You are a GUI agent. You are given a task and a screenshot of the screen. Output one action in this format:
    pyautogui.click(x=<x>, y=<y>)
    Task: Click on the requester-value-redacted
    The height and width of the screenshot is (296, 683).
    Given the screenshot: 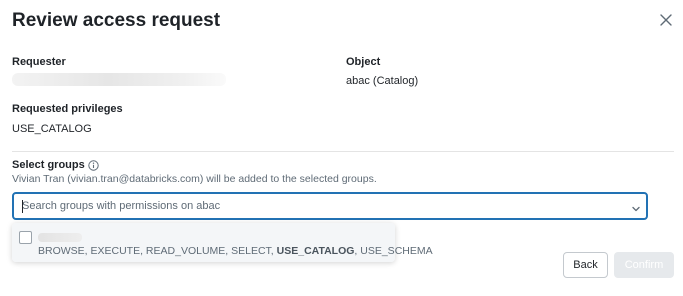 What is the action you would take?
    pyautogui.click(x=119, y=79)
    